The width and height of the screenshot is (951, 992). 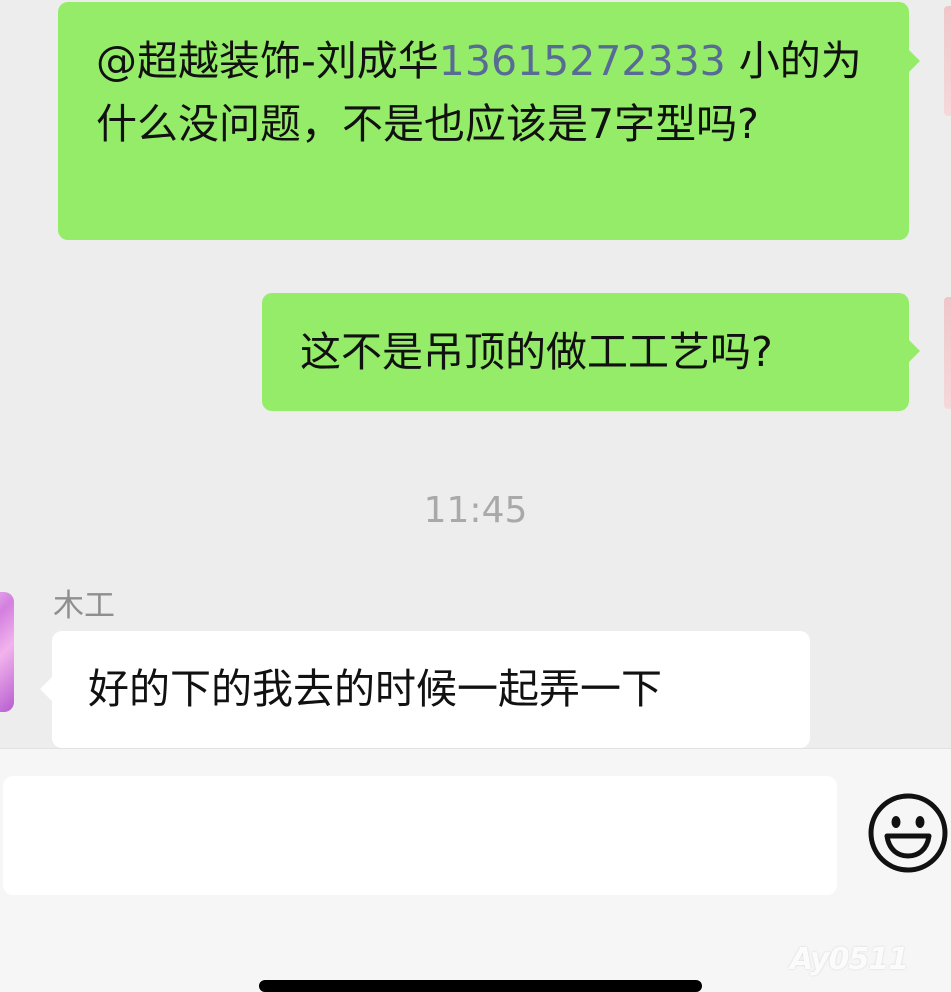 I want to click on message-text: 好的下的我去的时候一起弄一下, so click(x=375, y=689).